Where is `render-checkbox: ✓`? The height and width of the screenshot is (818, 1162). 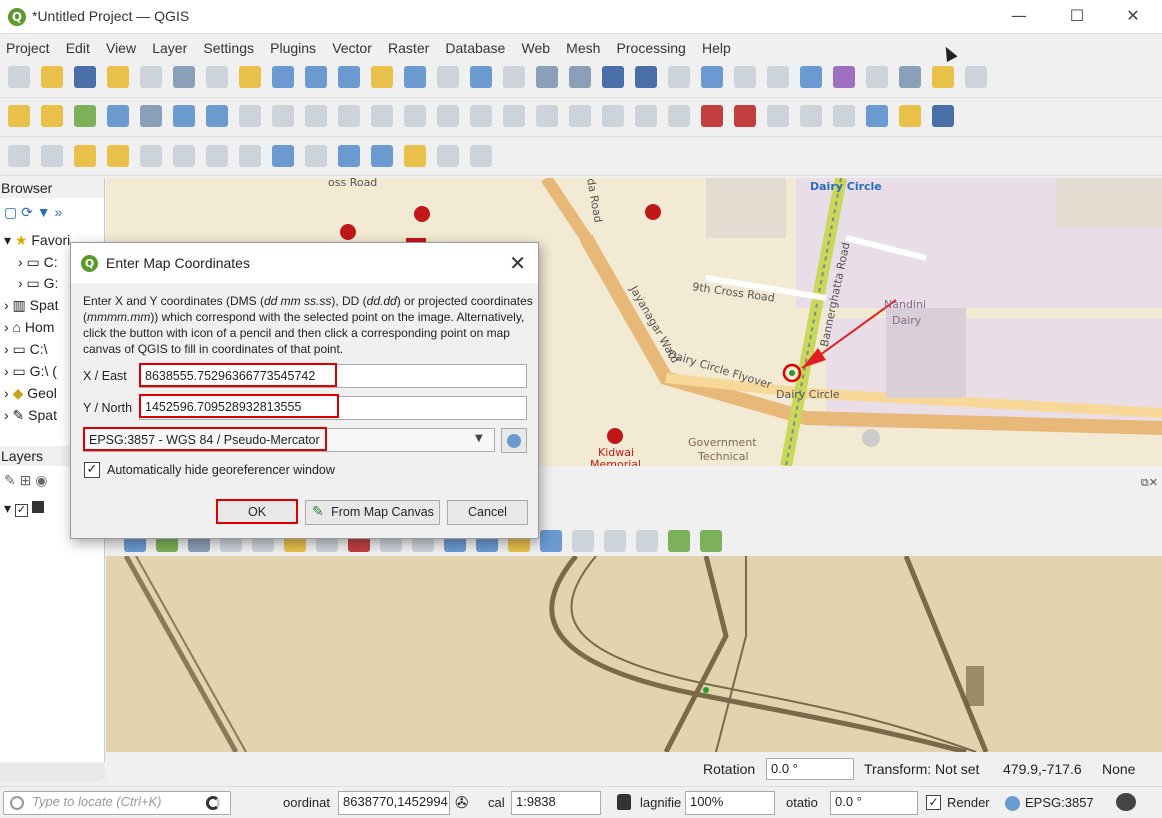 render-checkbox: ✓ is located at coordinates (933, 802).